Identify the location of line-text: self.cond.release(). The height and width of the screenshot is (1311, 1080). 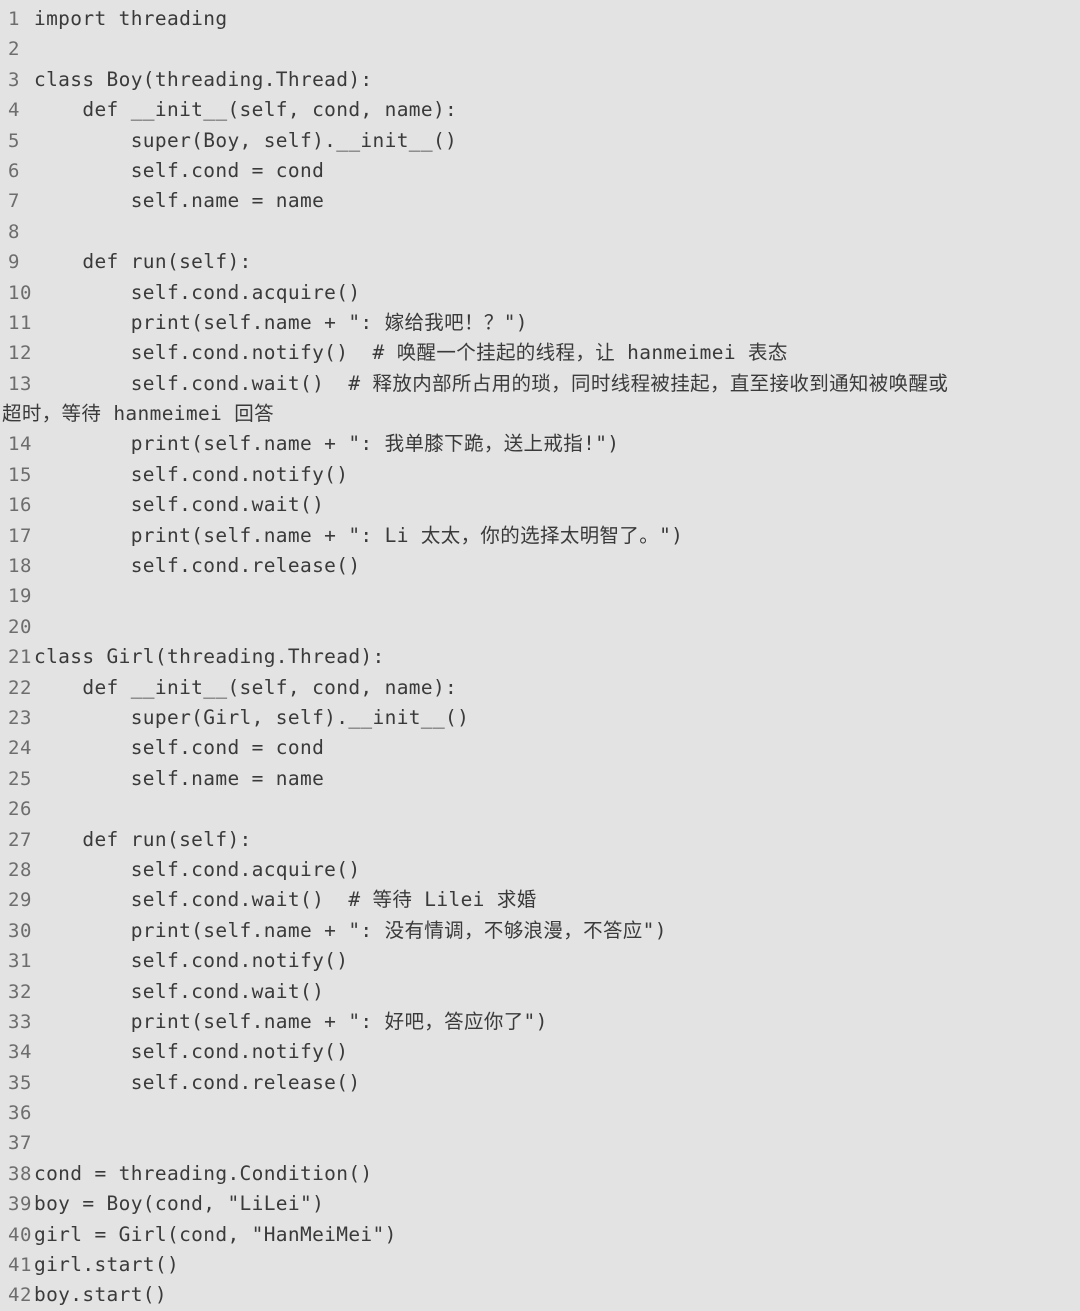
(197, 1082).